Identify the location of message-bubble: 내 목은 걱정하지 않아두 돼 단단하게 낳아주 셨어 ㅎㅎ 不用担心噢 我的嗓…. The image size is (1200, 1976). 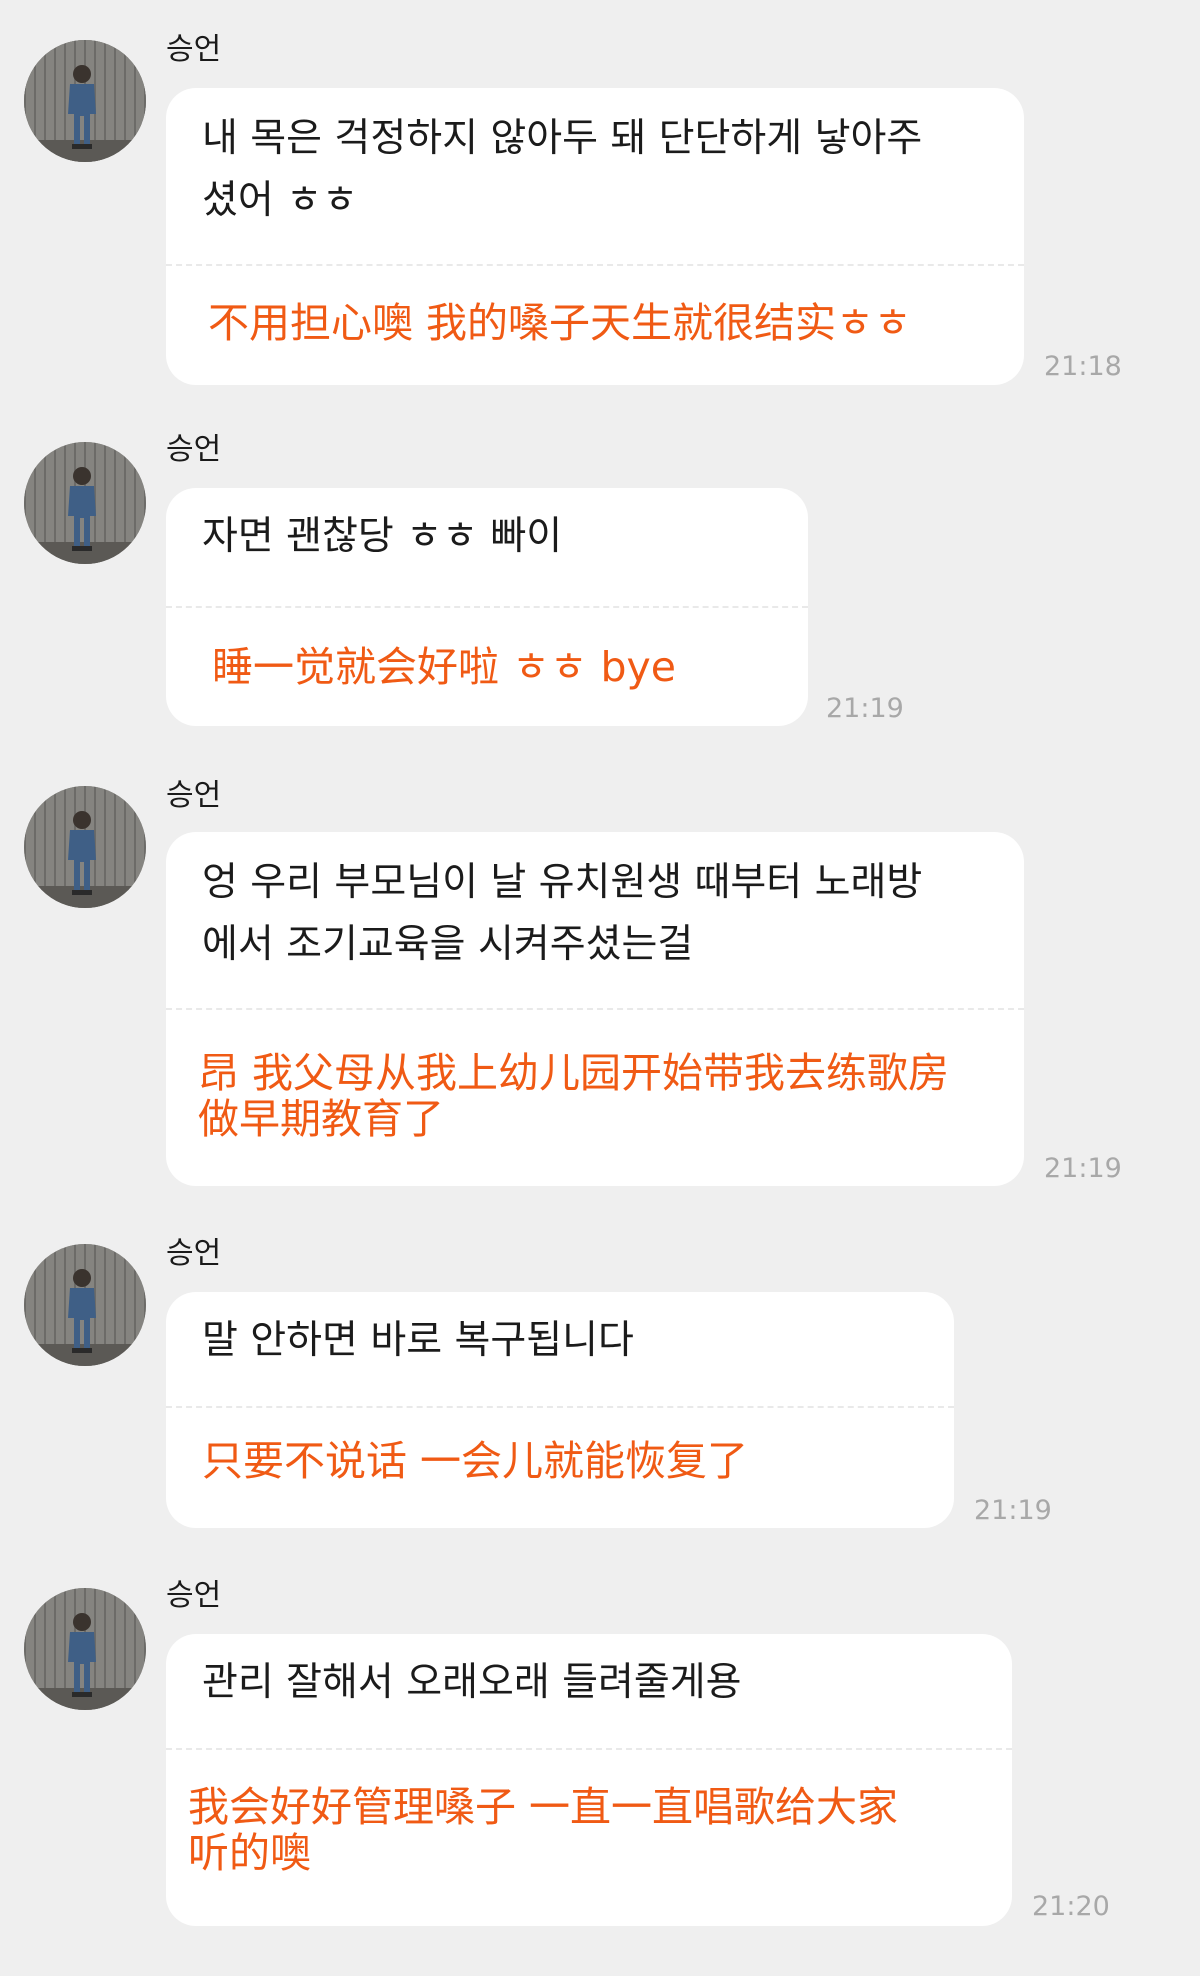
(595, 236).